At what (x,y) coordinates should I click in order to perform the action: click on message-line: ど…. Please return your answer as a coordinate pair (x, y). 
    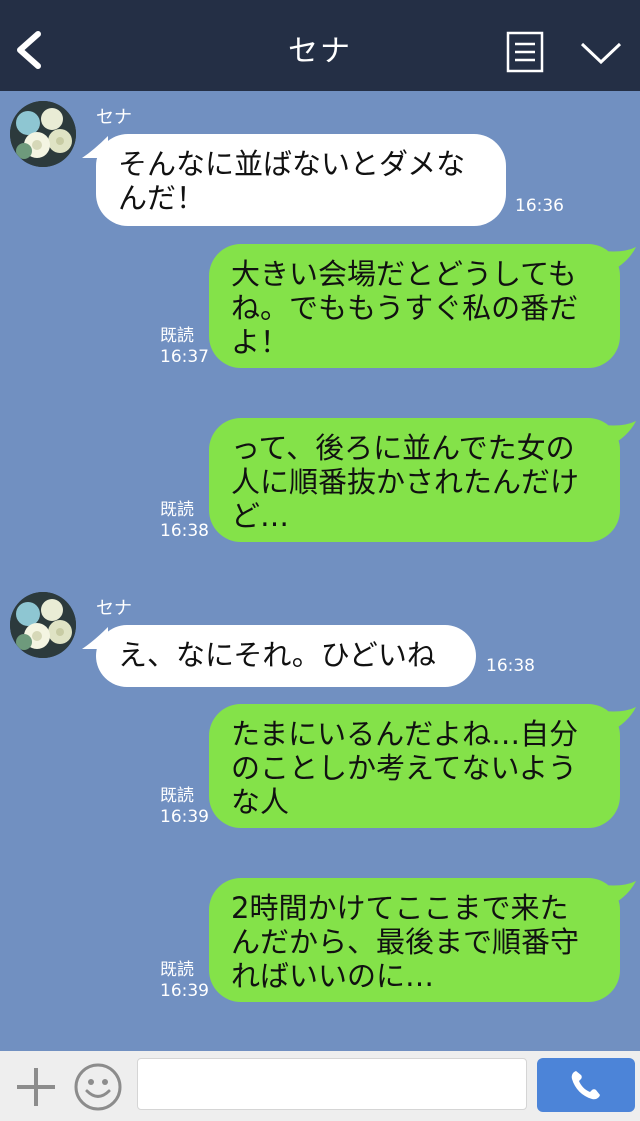
    Looking at the image, I should click on (260, 516).